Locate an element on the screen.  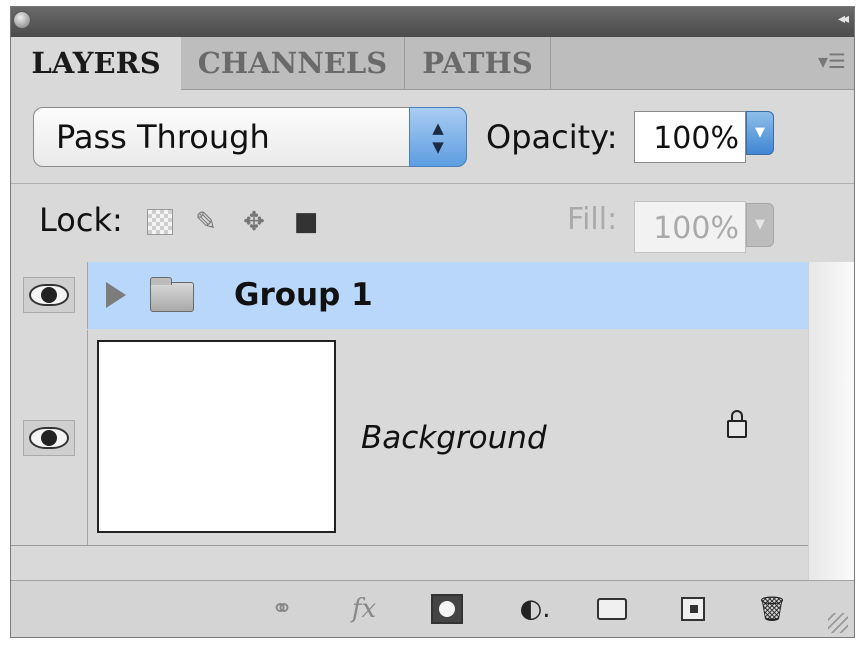
layer-row-group-1: Group 1 is located at coordinates (409, 295).